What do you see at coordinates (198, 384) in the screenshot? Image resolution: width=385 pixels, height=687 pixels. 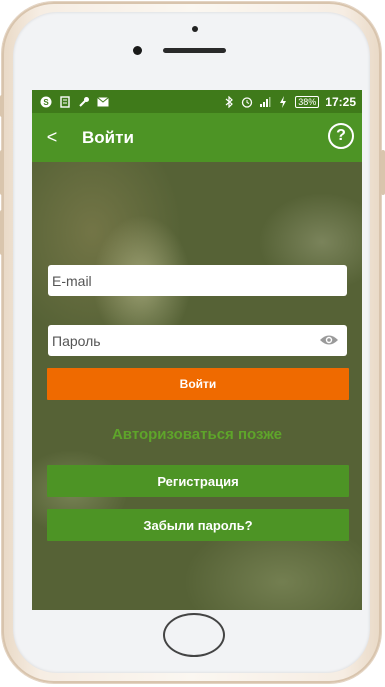 I see `login-button: Войти` at bounding box center [198, 384].